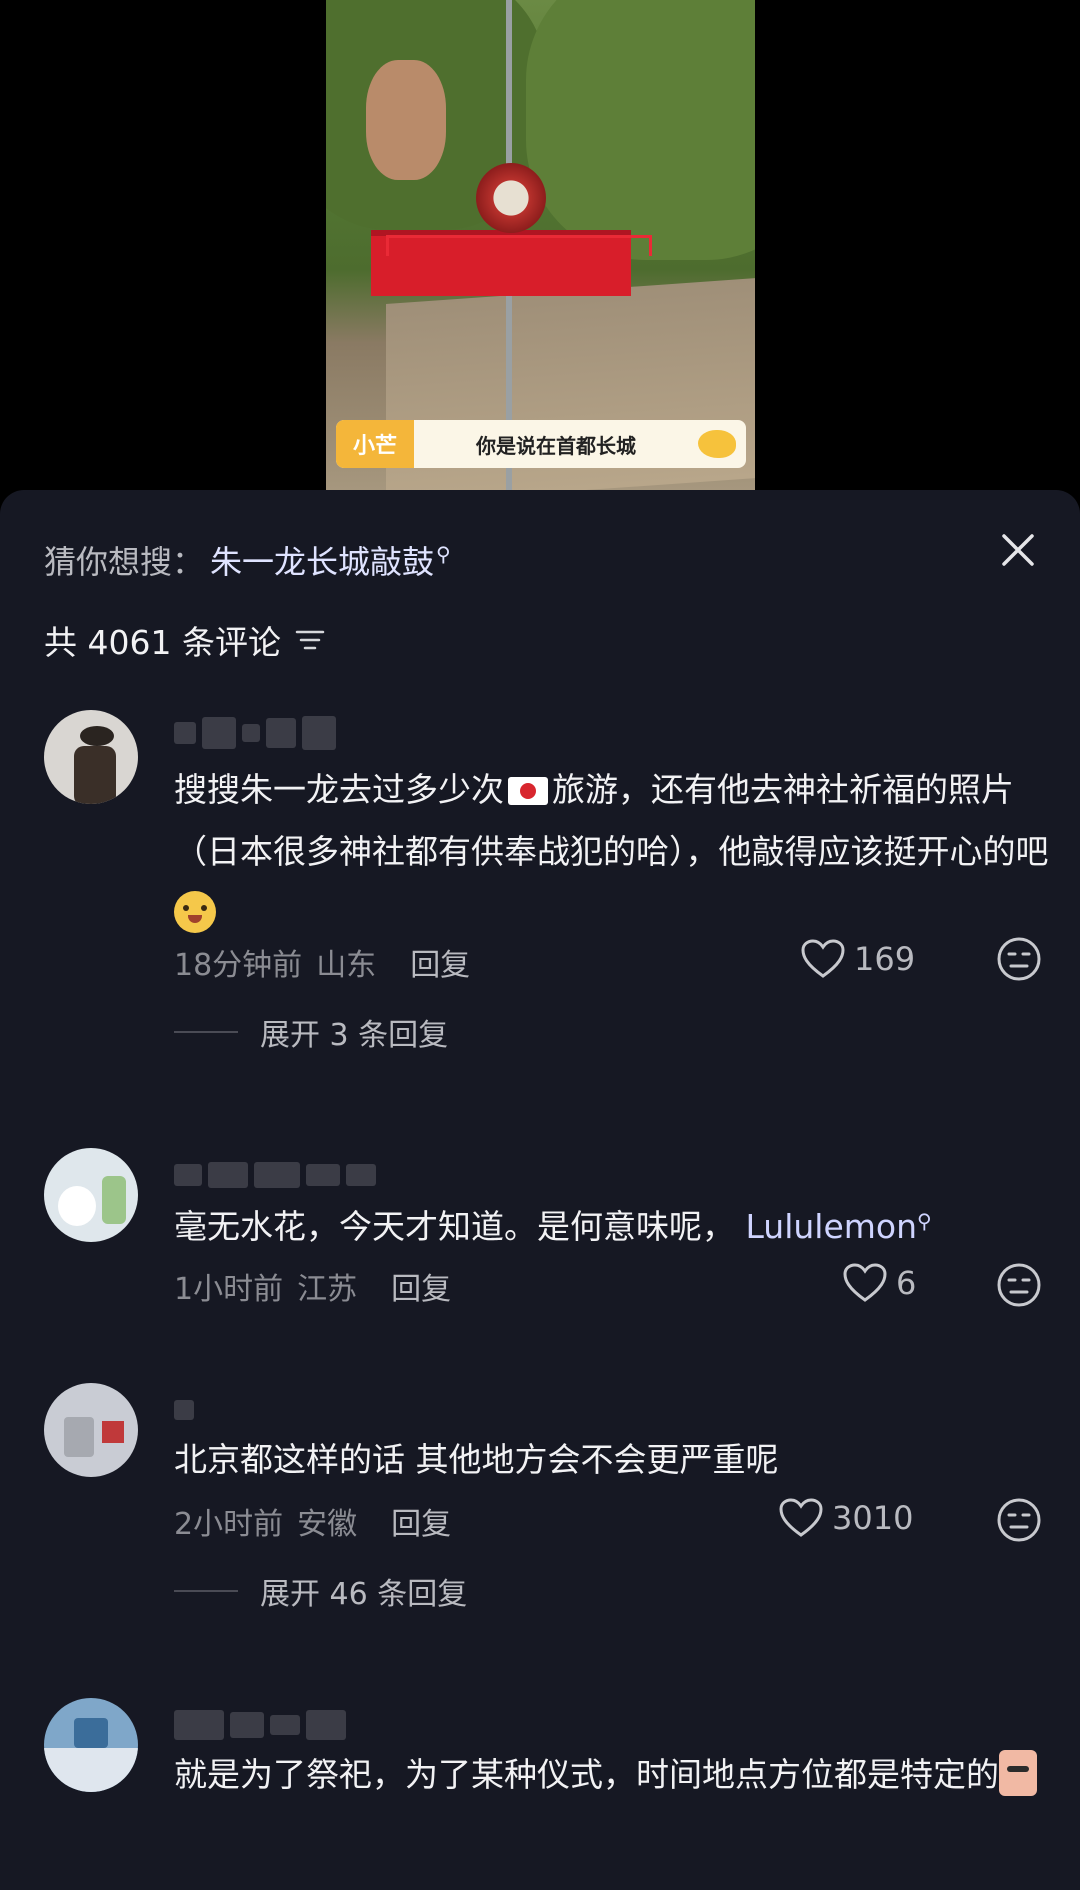 The width and height of the screenshot is (1080, 1890). What do you see at coordinates (229, 1524) in the screenshot?
I see `comment-time: 2小时前` at bounding box center [229, 1524].